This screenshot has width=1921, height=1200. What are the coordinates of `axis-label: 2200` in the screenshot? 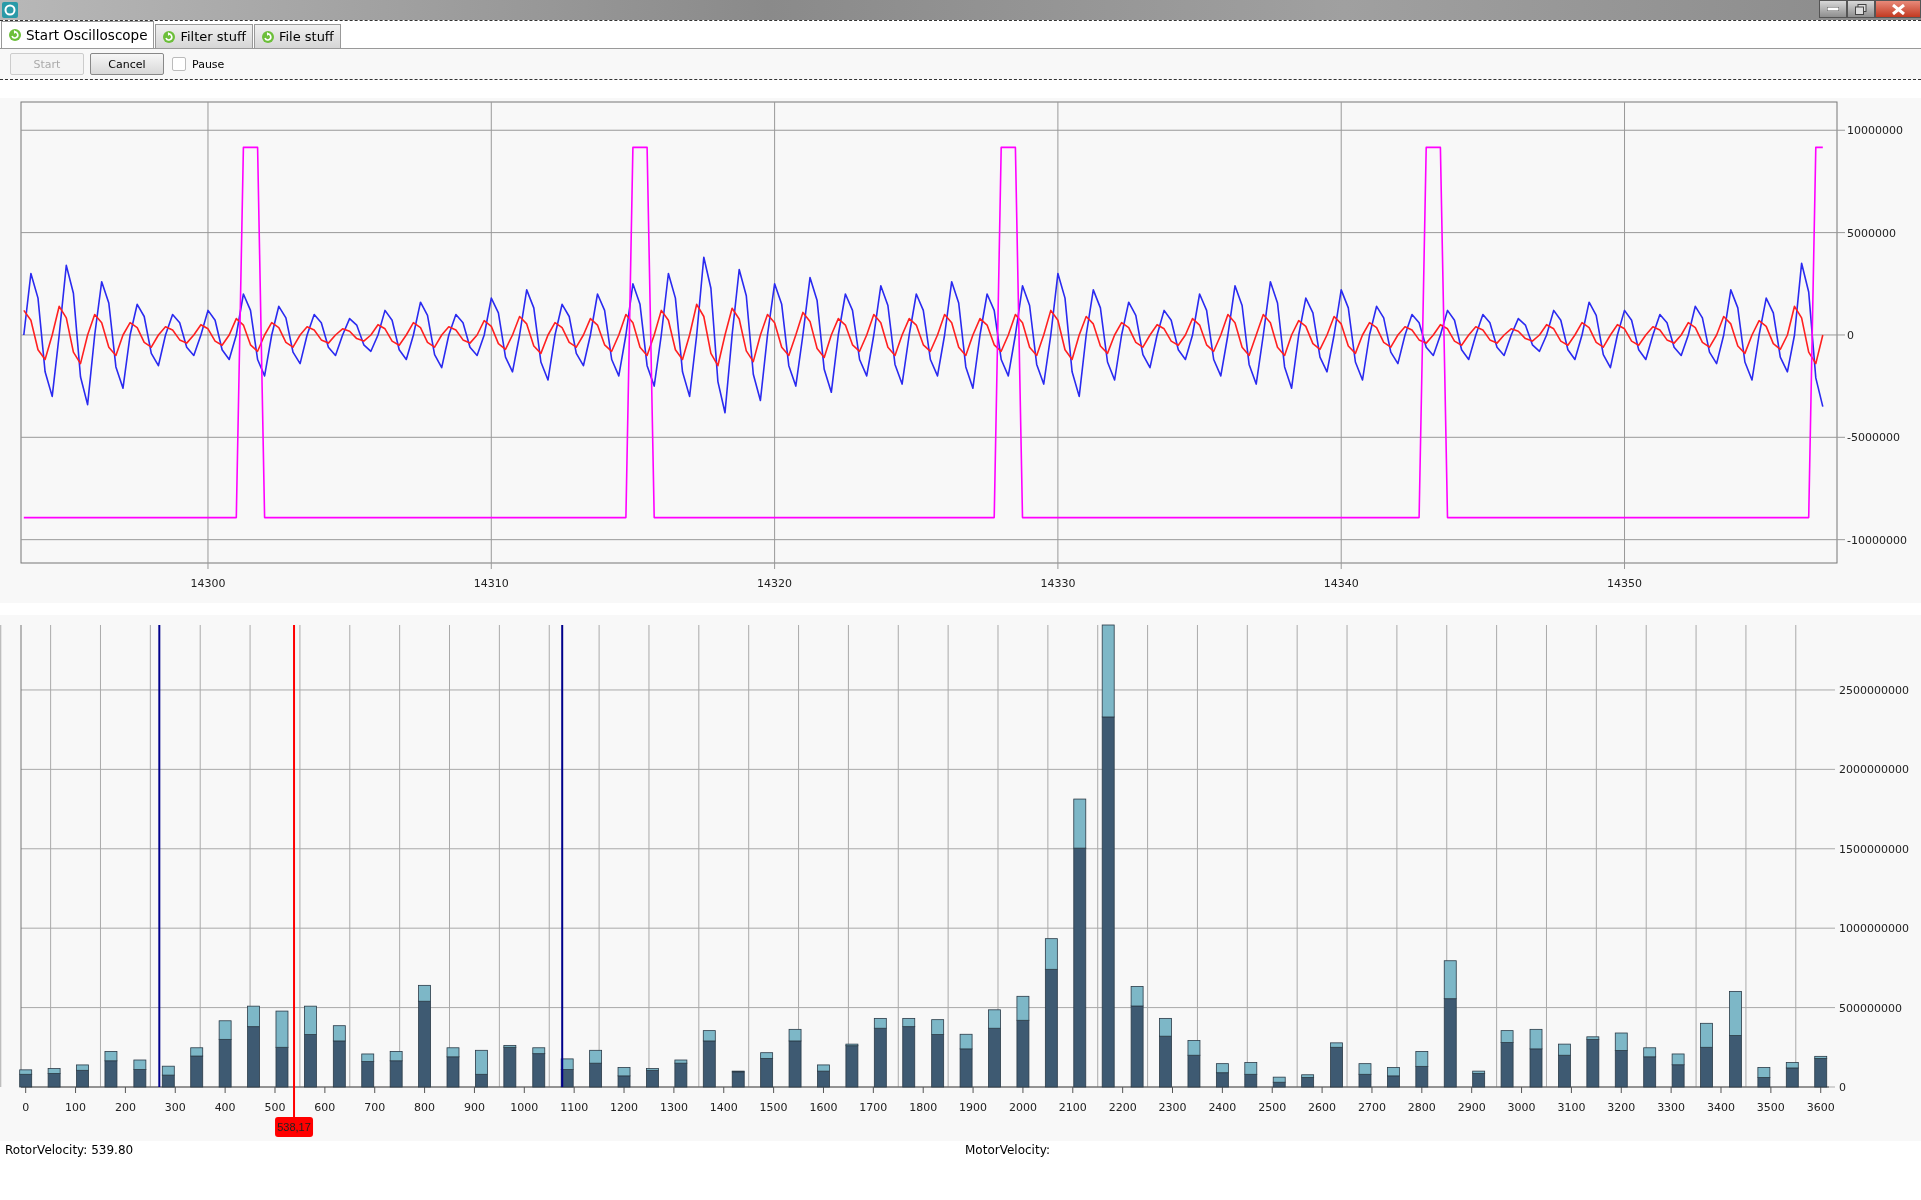 It's located at (1122, 1107).